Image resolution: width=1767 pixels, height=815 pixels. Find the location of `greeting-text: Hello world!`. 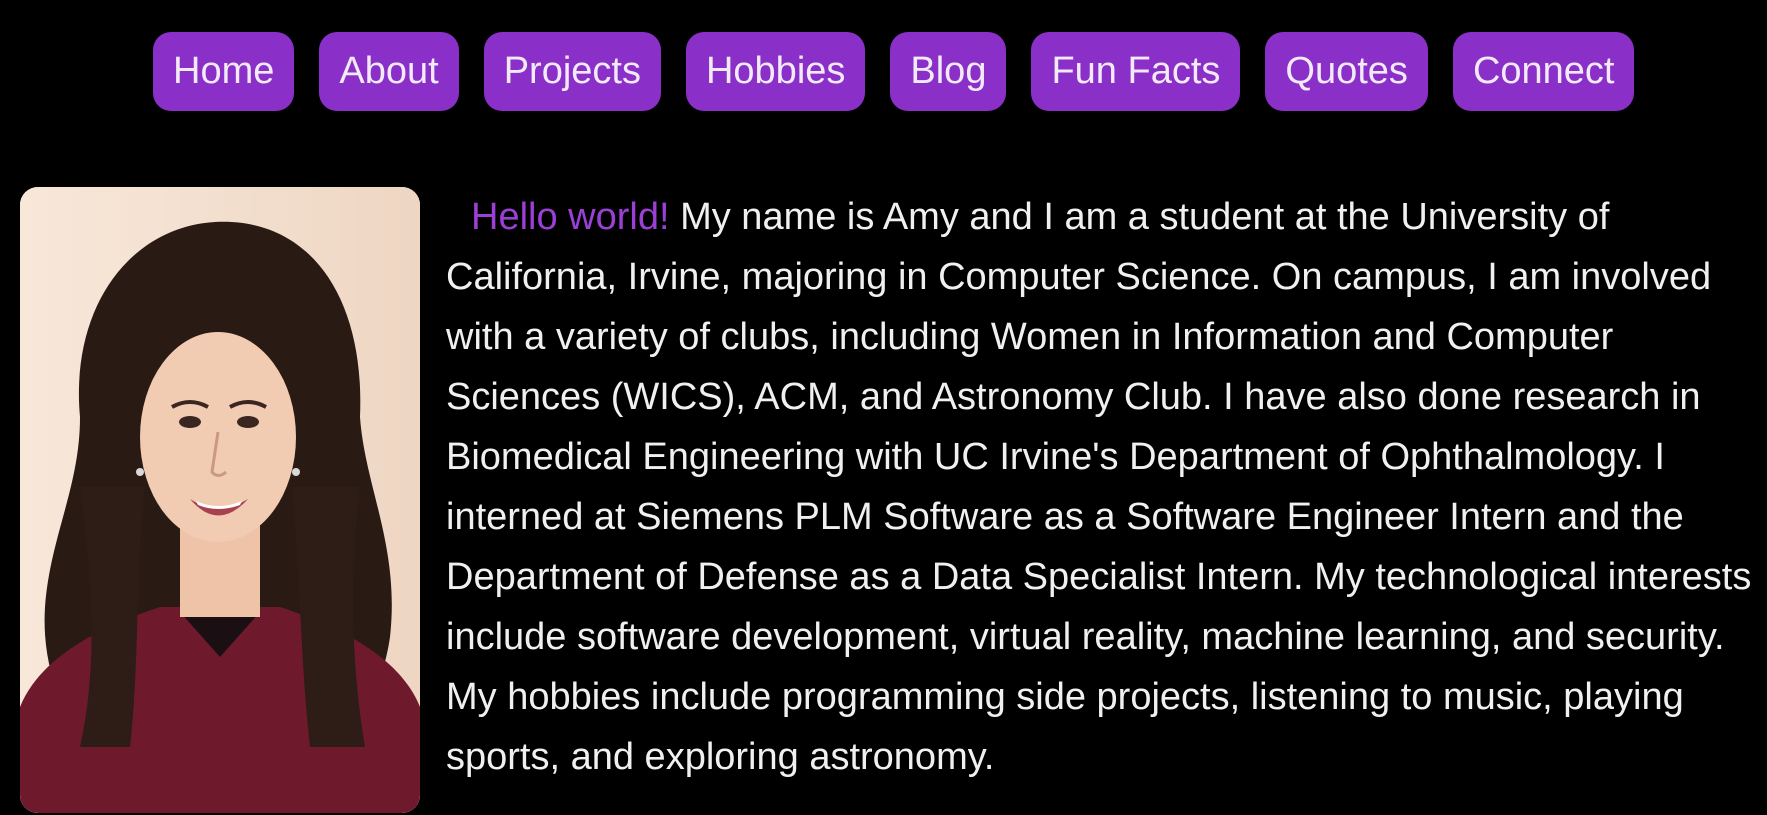

greeting-text: Hello world! is located at coordinates (570, 217).